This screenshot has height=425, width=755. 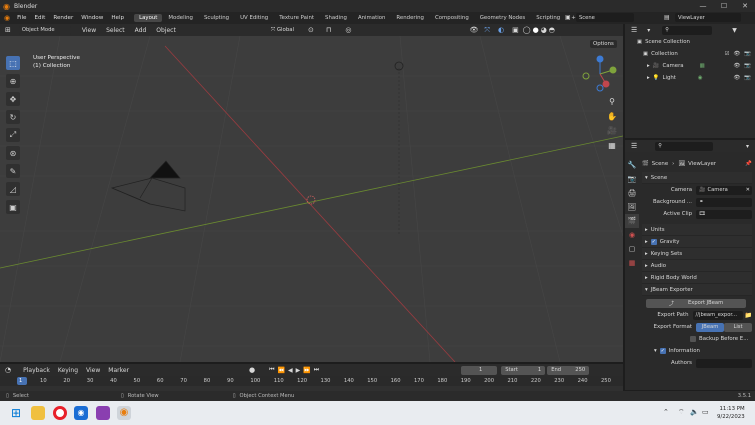 What do you see at coordinates (736, 66) in the screenshot?
I see `camera-visibility-eye-icon: 👁` at bounding box center [736, 66].